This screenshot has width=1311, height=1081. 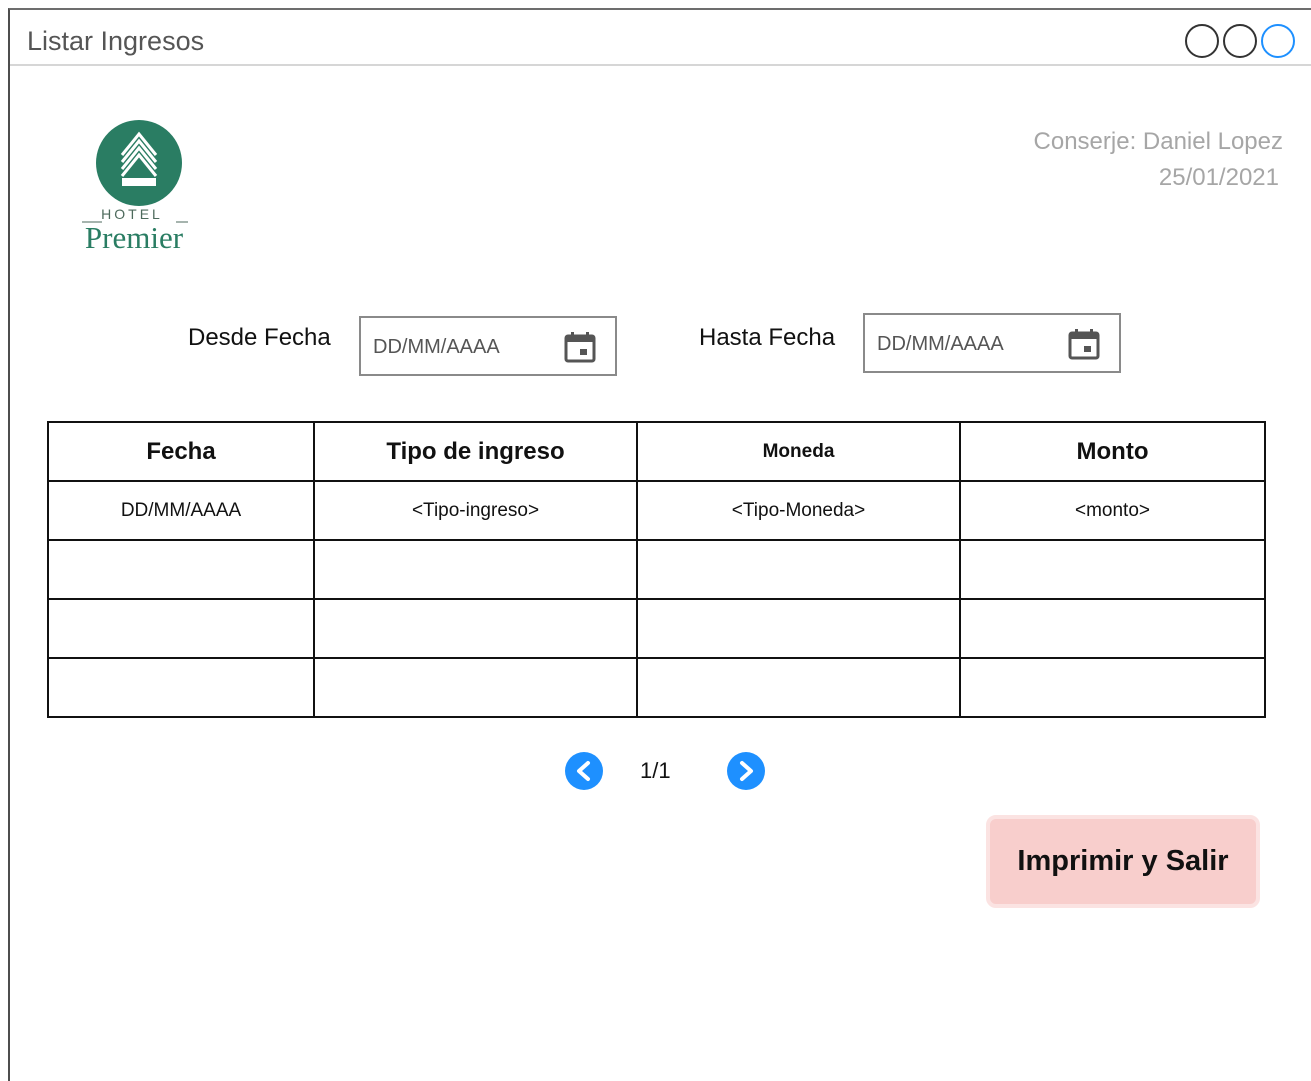 What do you see at coordinates (116, 41) in the screenshot?
I see `window-title: Listar Ingresos` at bounding box center [116, 41].